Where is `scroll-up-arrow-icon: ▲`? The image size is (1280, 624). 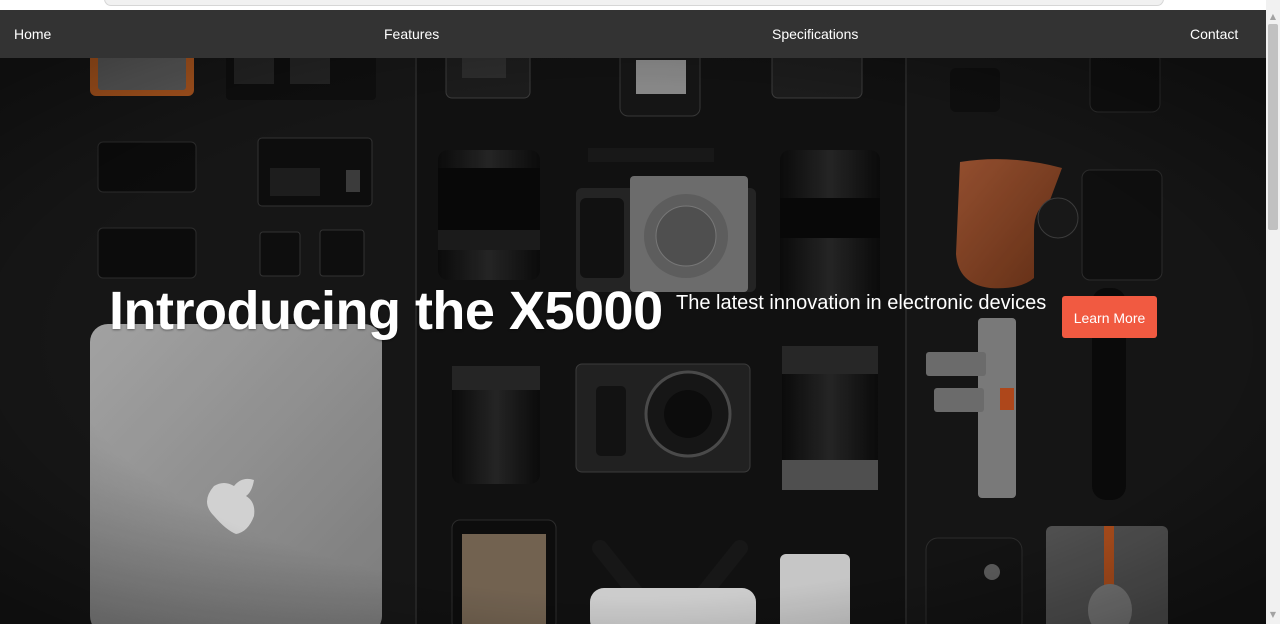 scroll-up-arrow-icon: ▲ is located at coordinates (1273, 17).